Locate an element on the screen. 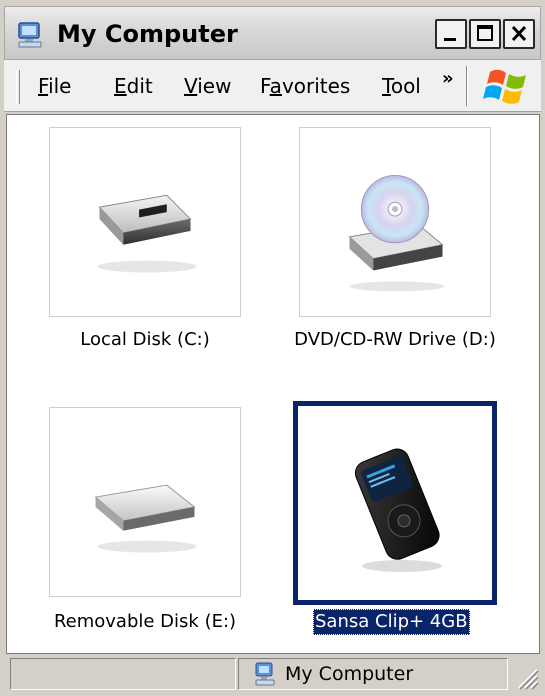 This screenshot has width=545, height=696. toolbar-grip is located at coordinates (18, 87).